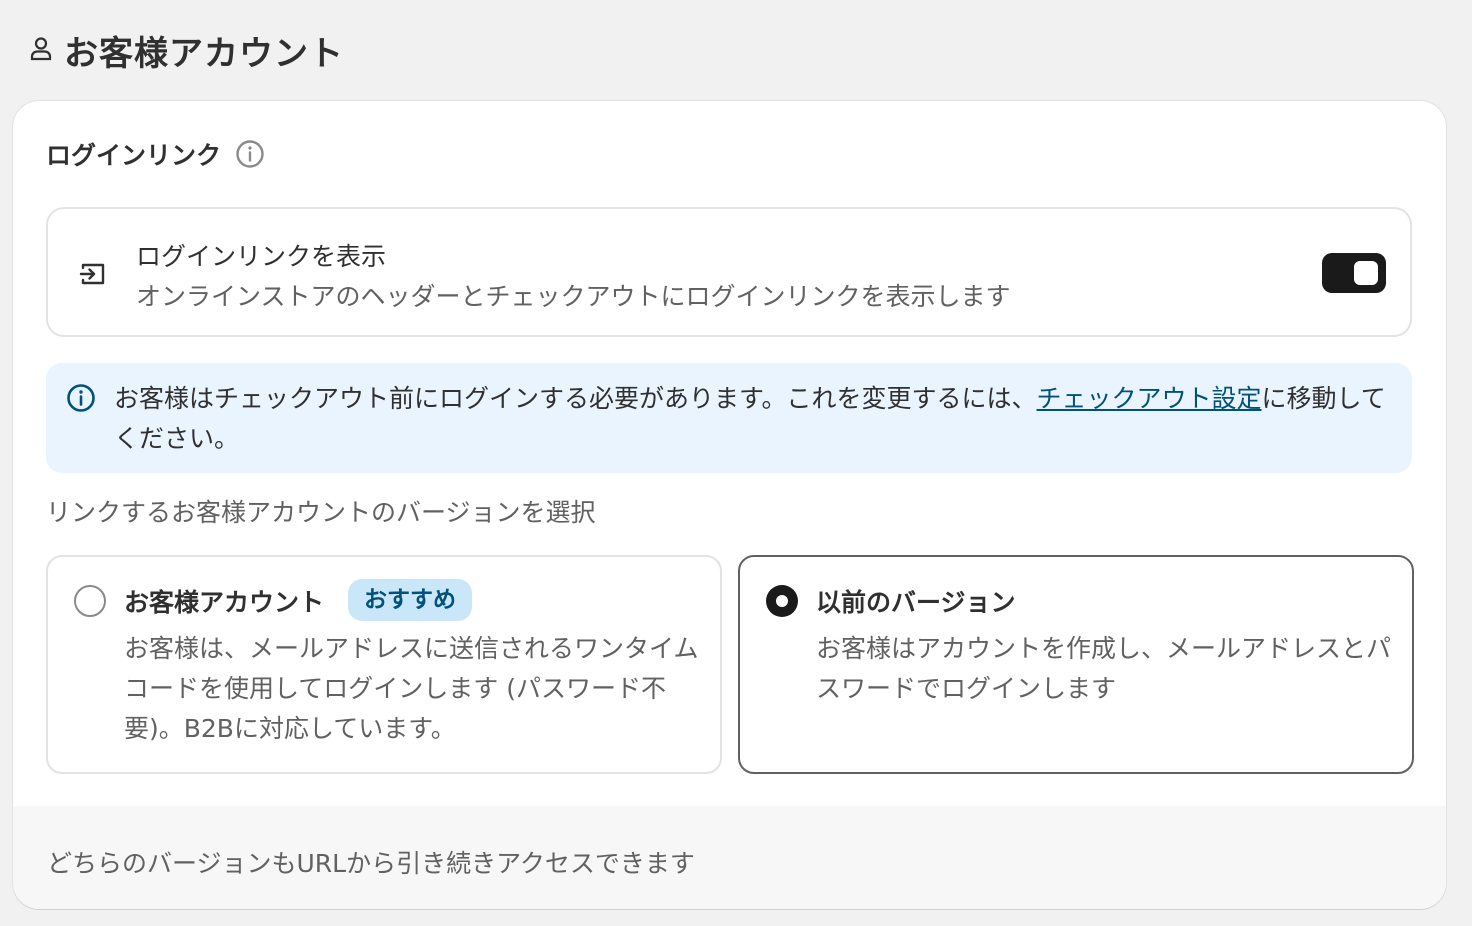 The height and width of the screenshot is (926, 1472). What do you see at coordinates (573, 296) in the screenshot?
I see `toggle-description: オンラインストアのヘッダーとチェックアウトにログインリンクを表示します` at bounding box center [573, 296].